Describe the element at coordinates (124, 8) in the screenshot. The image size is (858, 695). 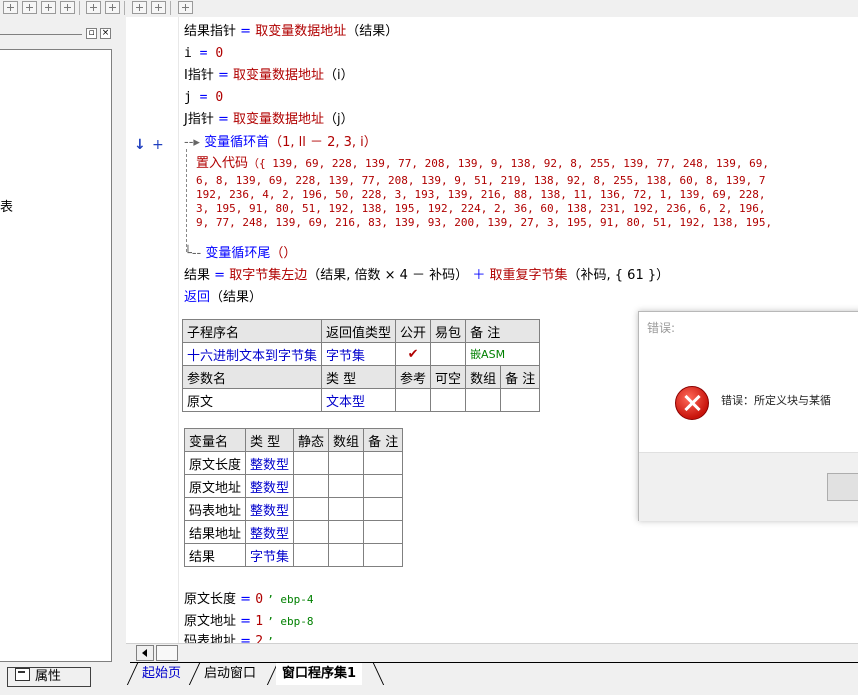
I see `toolbar-separator` at that location.